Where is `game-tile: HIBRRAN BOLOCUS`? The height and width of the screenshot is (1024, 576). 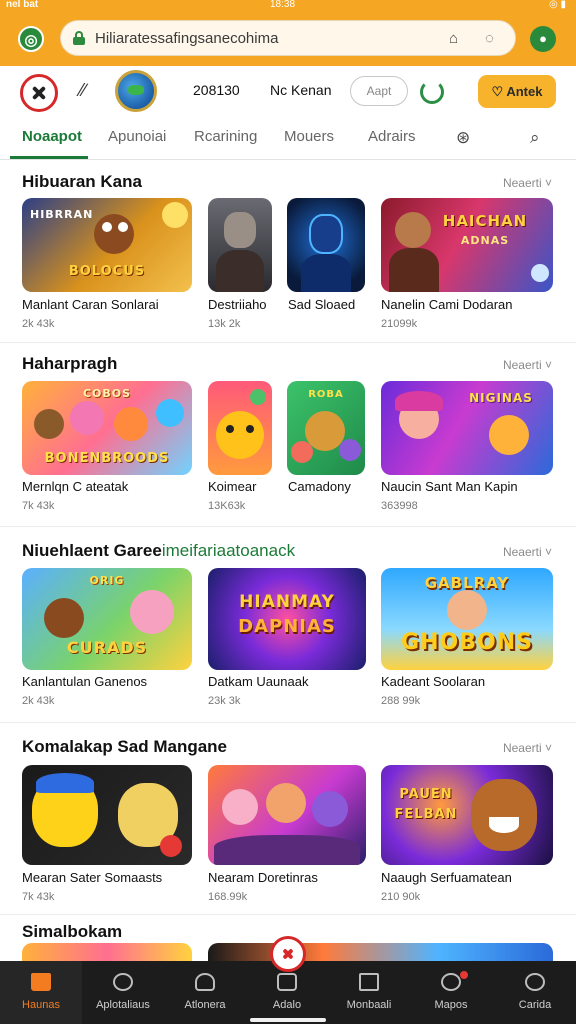
game-tile: HIBRRAN BOLOCUS is located at coordinates (107, 245).